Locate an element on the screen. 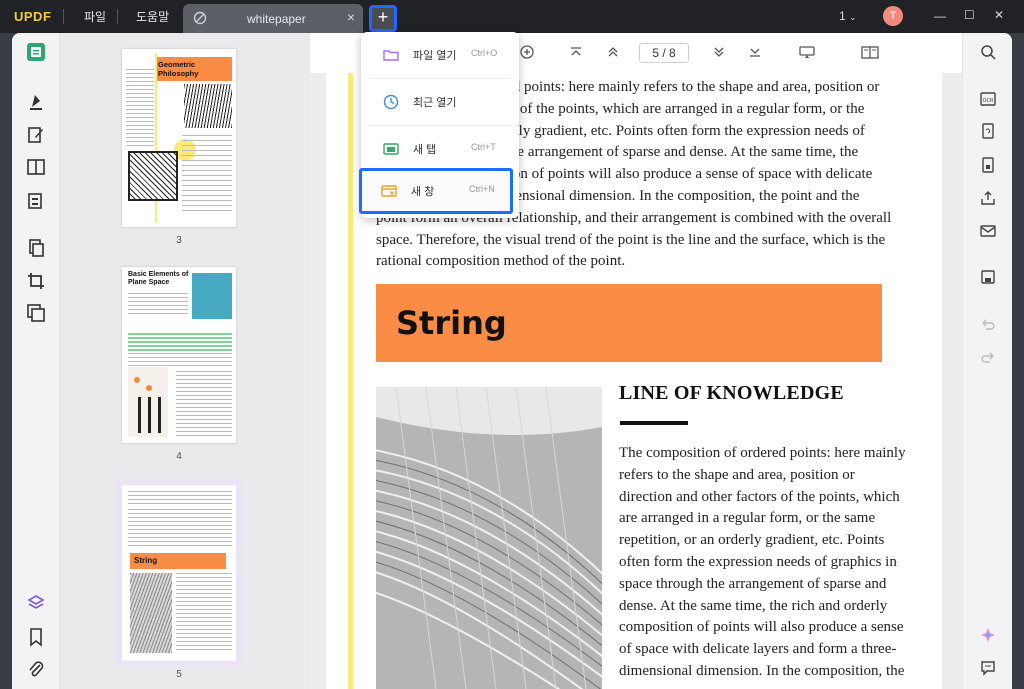 This screenshot has height=689, width=1024. page-thumbnail-selected: String is located at coordinates (179, 573).